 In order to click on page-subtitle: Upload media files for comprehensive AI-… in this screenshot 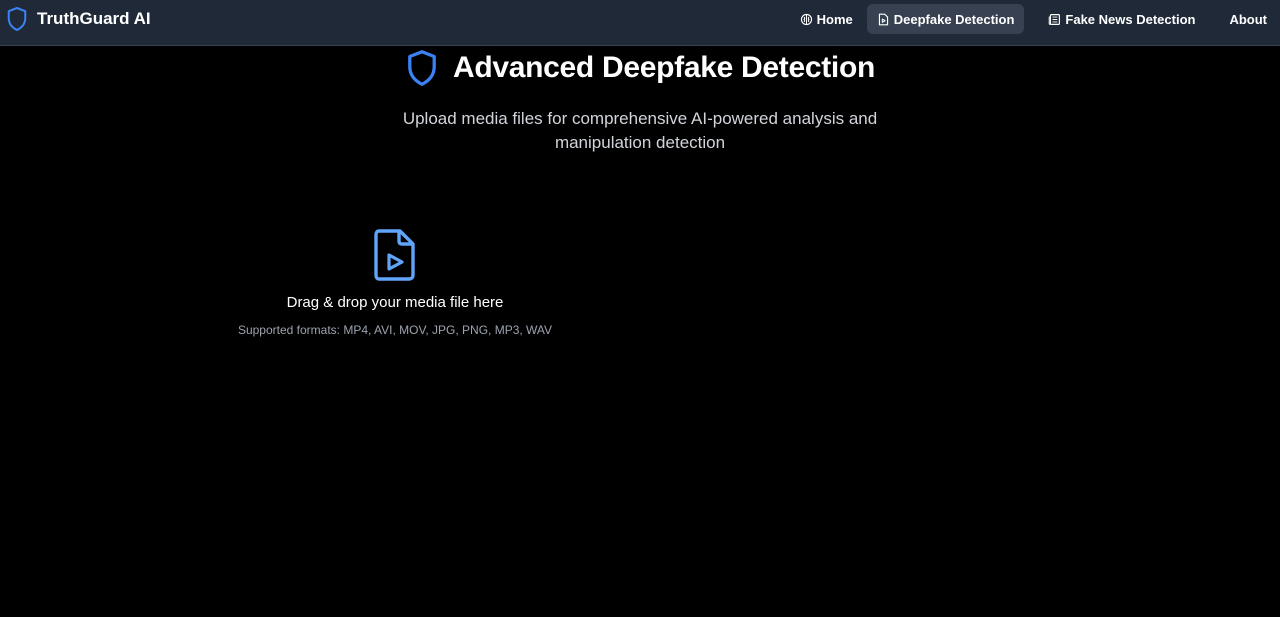, I will do `click(640, 130)`.